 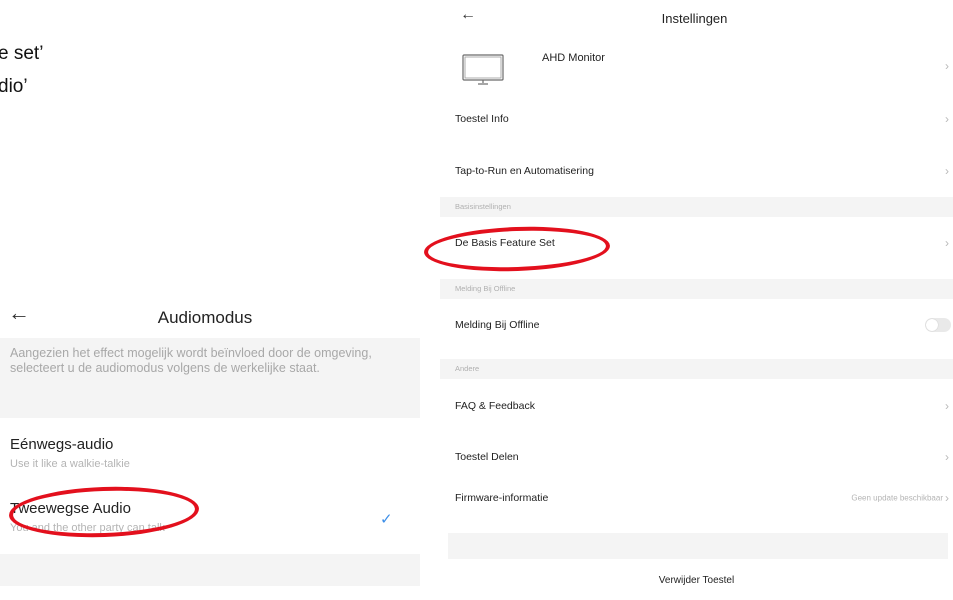 I want to click on section-basic: Basisinstellingen, so click(x=696, y=207).